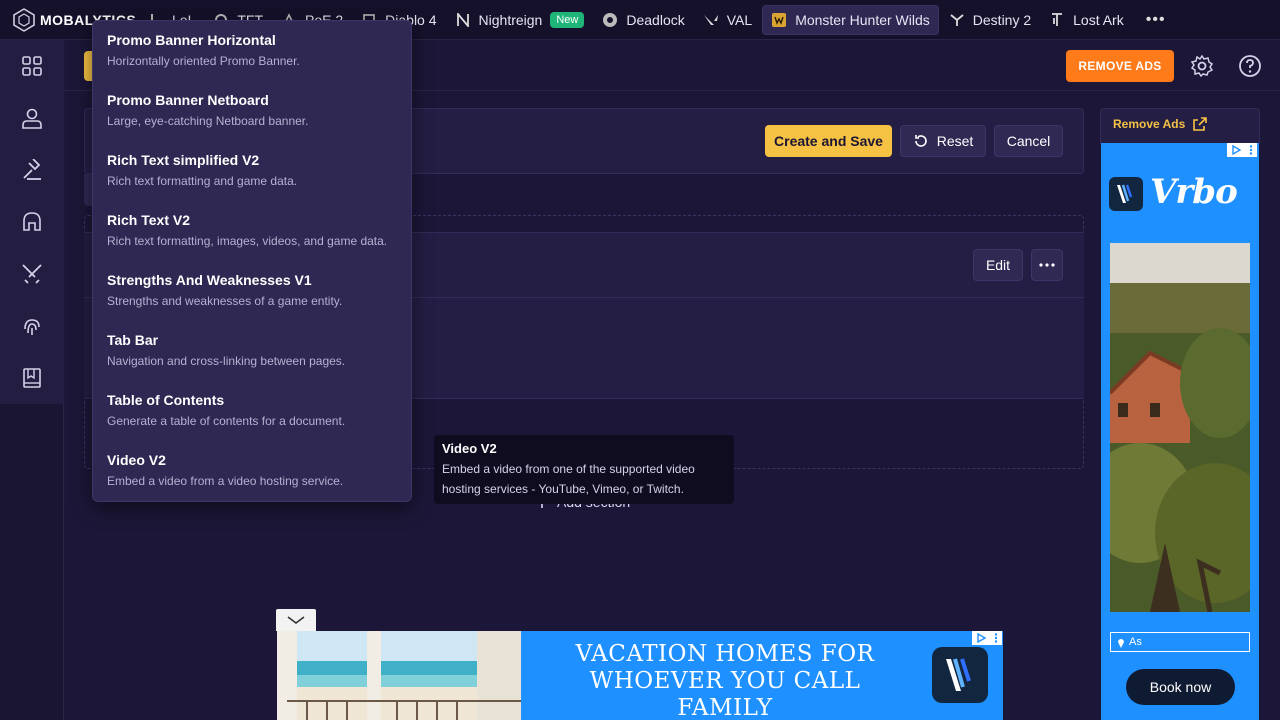 The width and height of the screenshot is (1280, 720). Describe the element at coordinates (202, 181) in the screenshot. I see `menu-item-description: Rich text formatting and game data.` at that location.